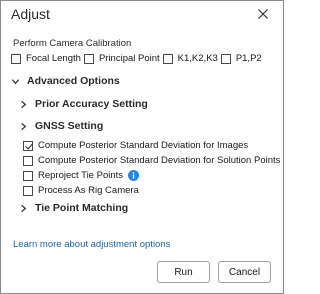 This screenshot has height=294, width=320. I want to click on principal-point-checkbox, so click(88, 58).